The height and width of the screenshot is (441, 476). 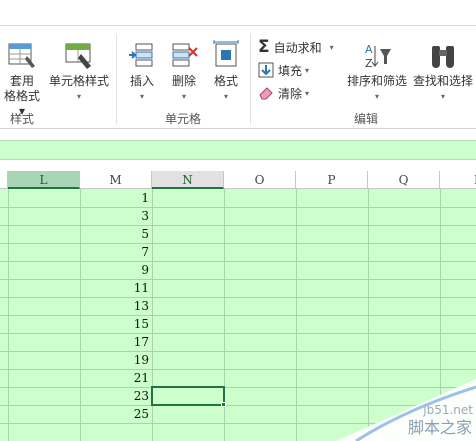 I want to click on autosum-label: 自动求和, so click(x=297, y=47).